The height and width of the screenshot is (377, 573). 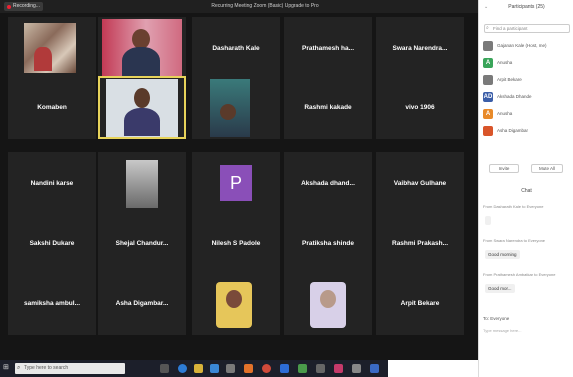 What do you see at coordinates (198, 368) in the screenshot?
I see `file-explorer-icon` at bounding box center [198, 368].